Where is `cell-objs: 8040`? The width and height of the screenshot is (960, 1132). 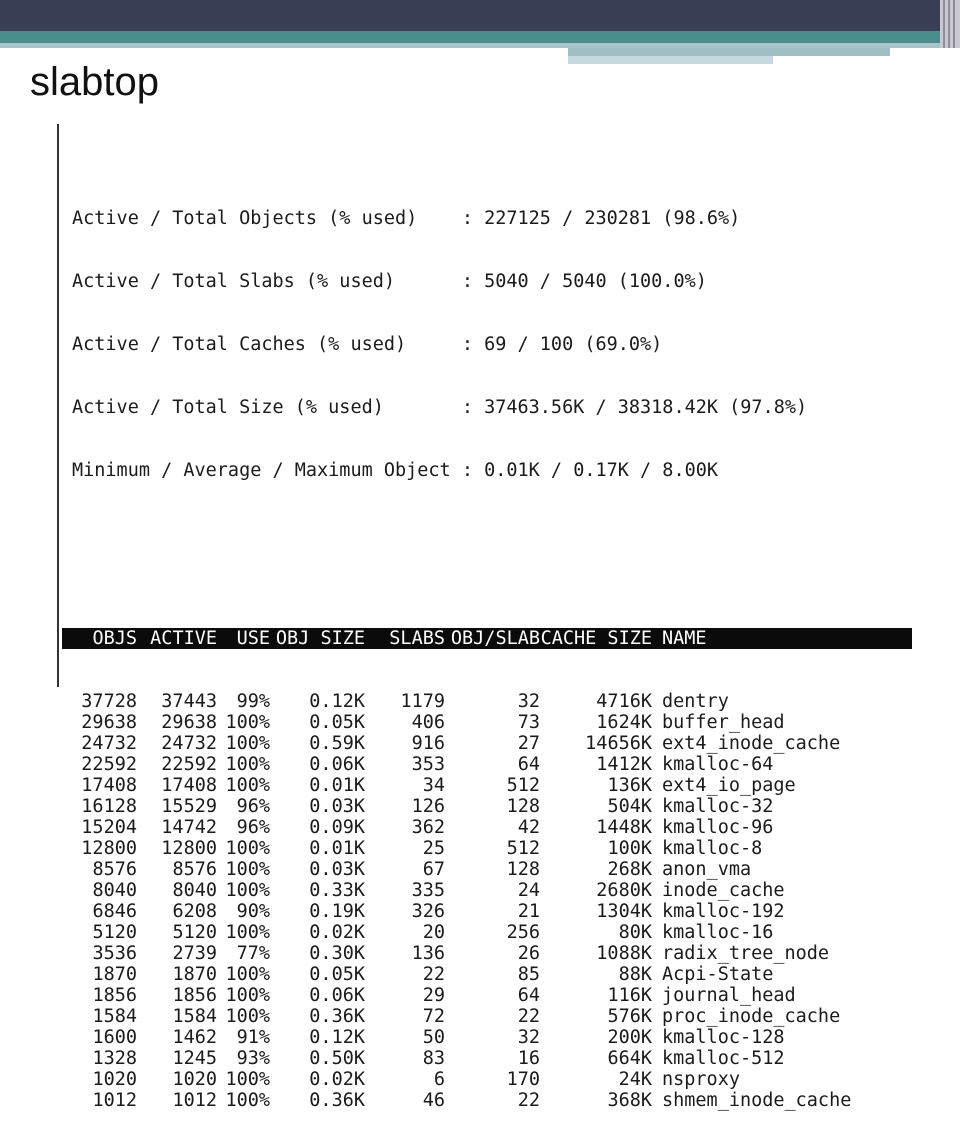
cell-objs: 8040 is located at coordinates (114, 890).